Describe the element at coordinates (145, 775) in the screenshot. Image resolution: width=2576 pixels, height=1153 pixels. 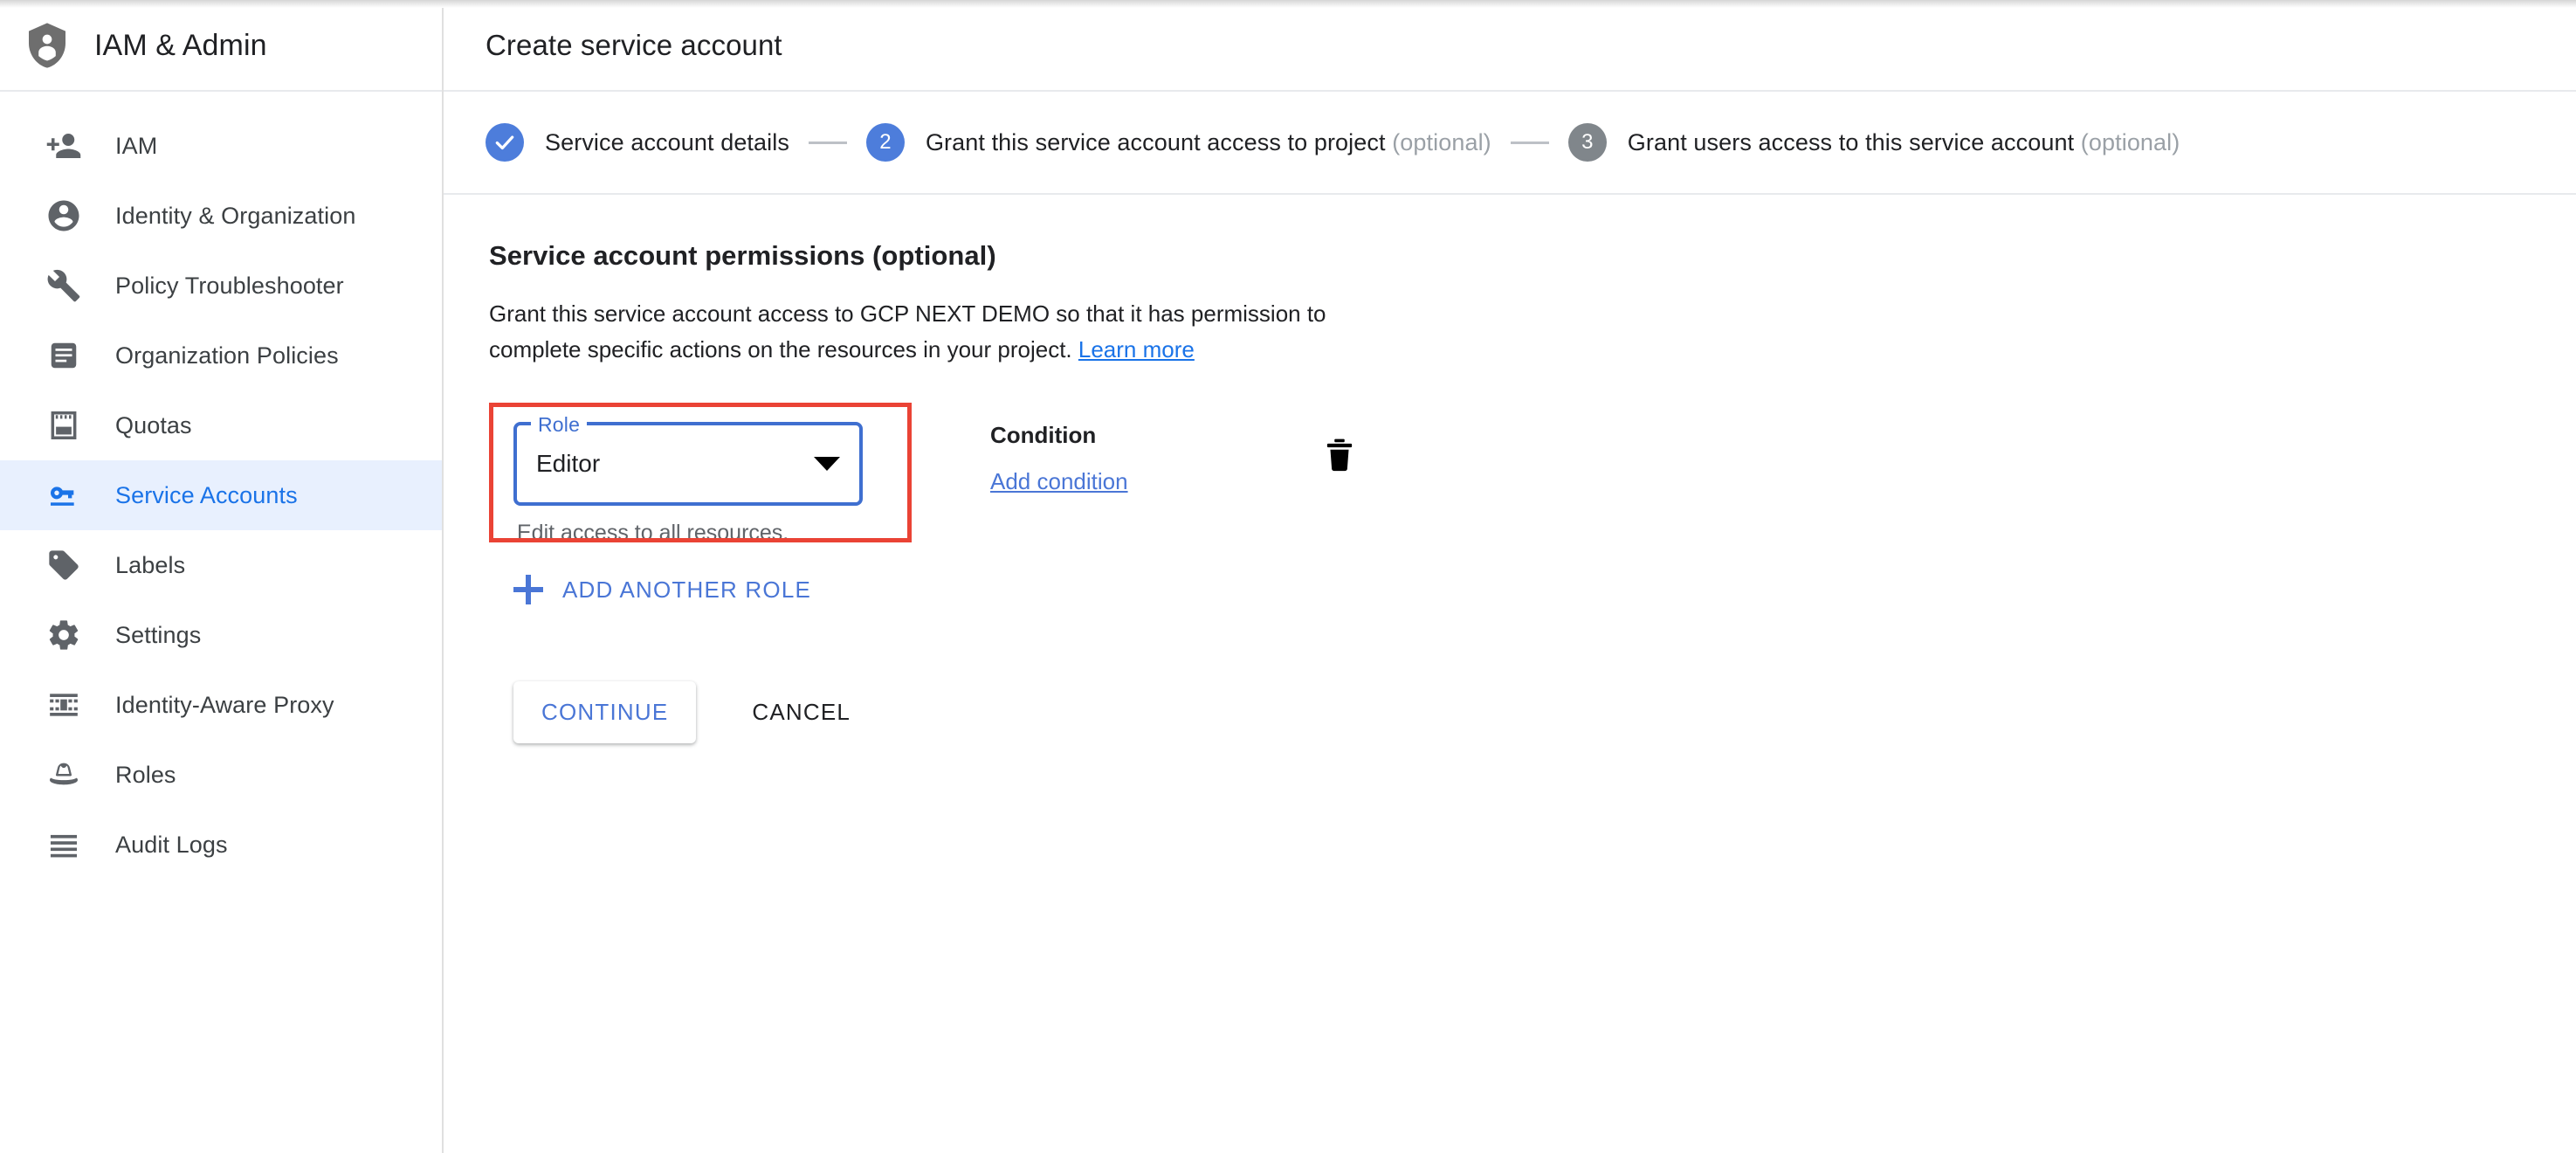
I see `sidebar-item-label: Roles` at that location.